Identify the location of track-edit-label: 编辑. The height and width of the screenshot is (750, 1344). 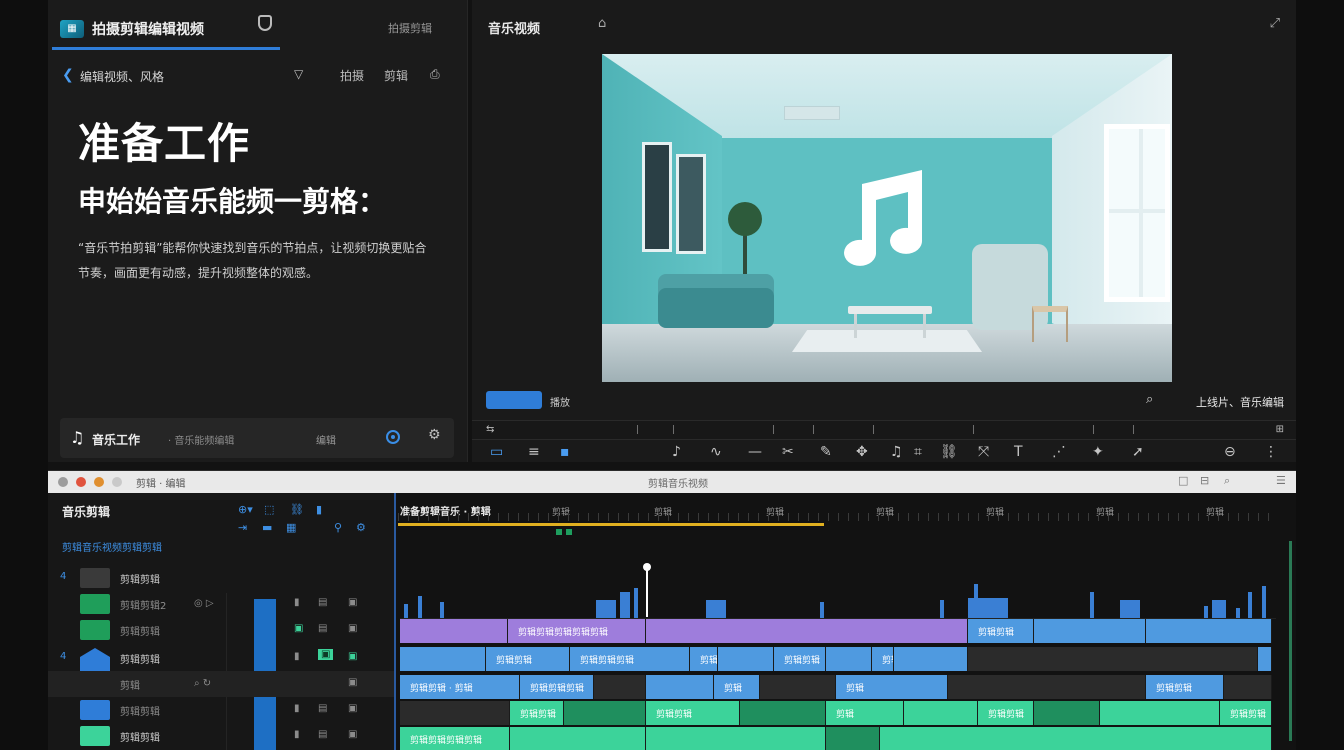
(326, 439).